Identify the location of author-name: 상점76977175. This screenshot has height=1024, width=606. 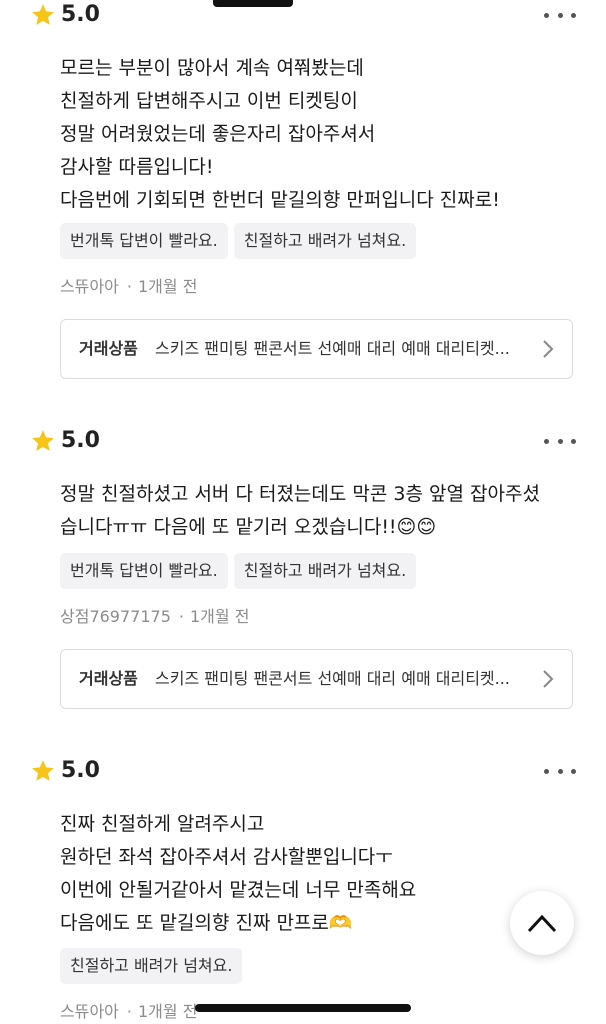
(115, 616).